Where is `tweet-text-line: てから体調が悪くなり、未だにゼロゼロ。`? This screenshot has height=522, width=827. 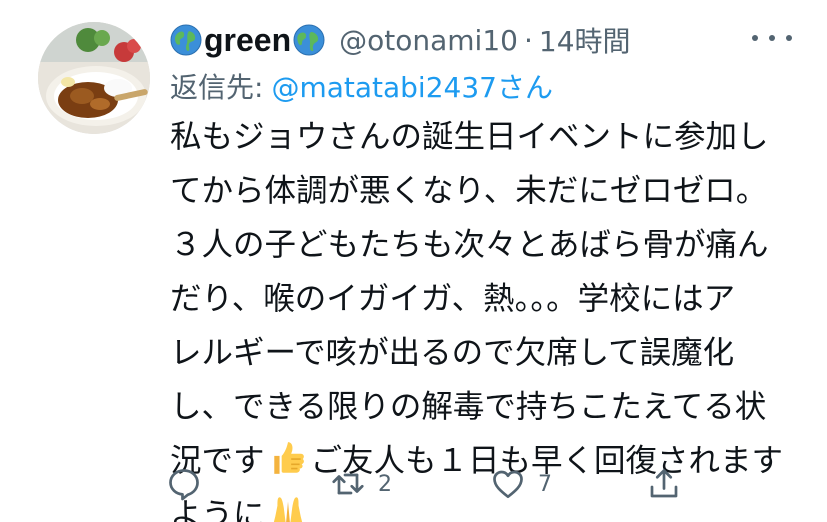 tweet-text-line: てから体調が悪くなり、未だにゼロゼロ。 is located at coordinates (469, 191).